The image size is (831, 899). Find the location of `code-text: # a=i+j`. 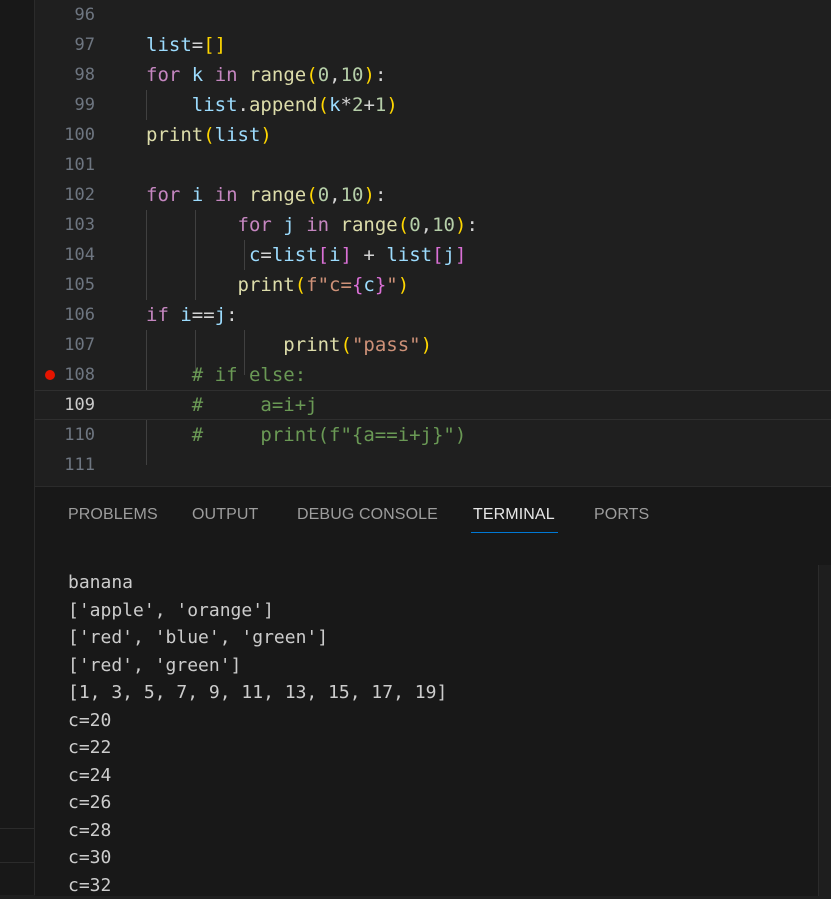

code-text: # a=i+j is located at coordinates (232, 405).